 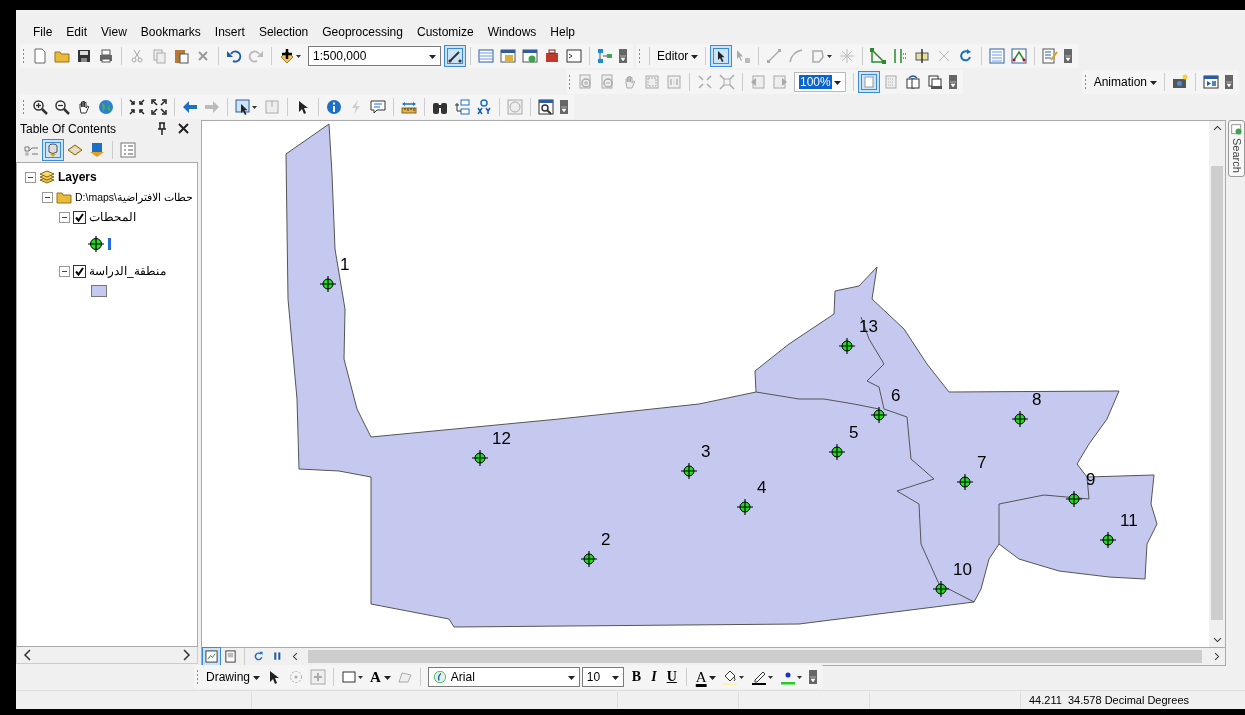 What do you see at coordinates (869, 81) in the screenshot?
I see `page-icon` at bounding box center [869, 81].